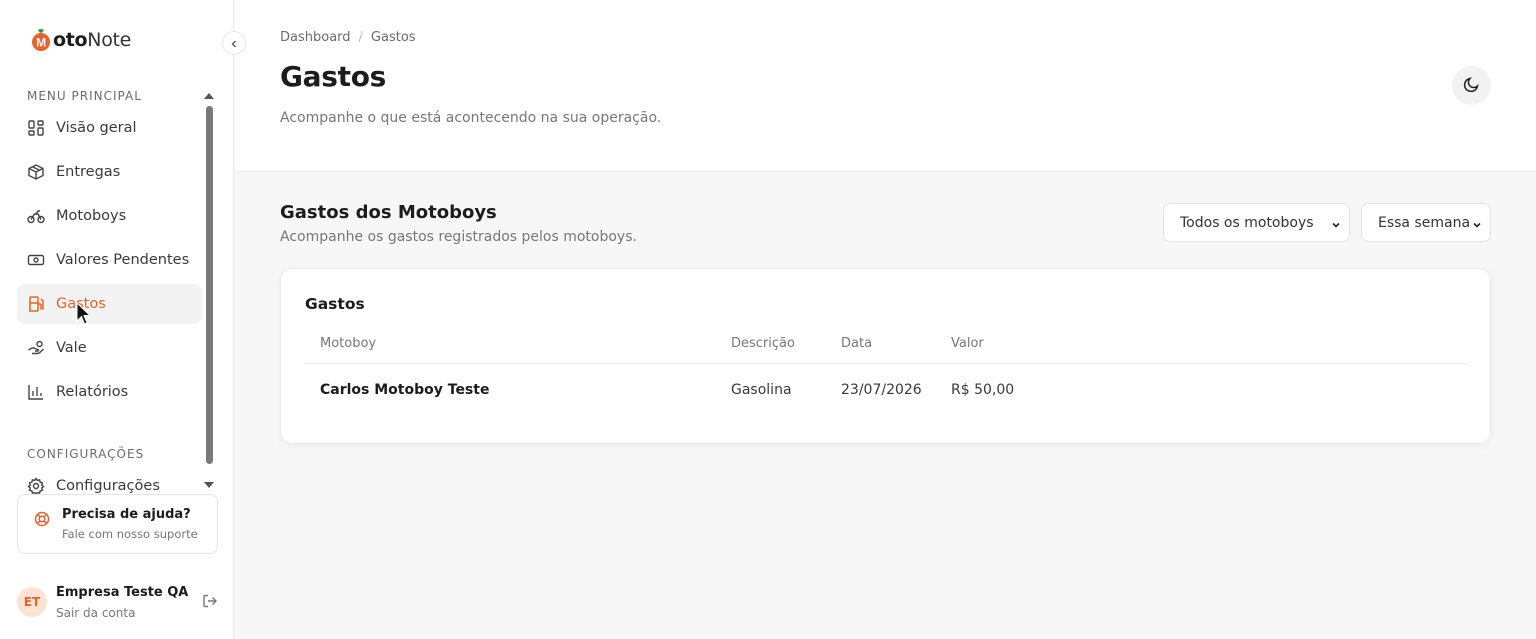 The width and height of the screenshot is (1536, 639). What do you see at coordinates (70, 40) in the screenshot?
I see `logo-text-bold: oto` at bounding box center [70, 40].